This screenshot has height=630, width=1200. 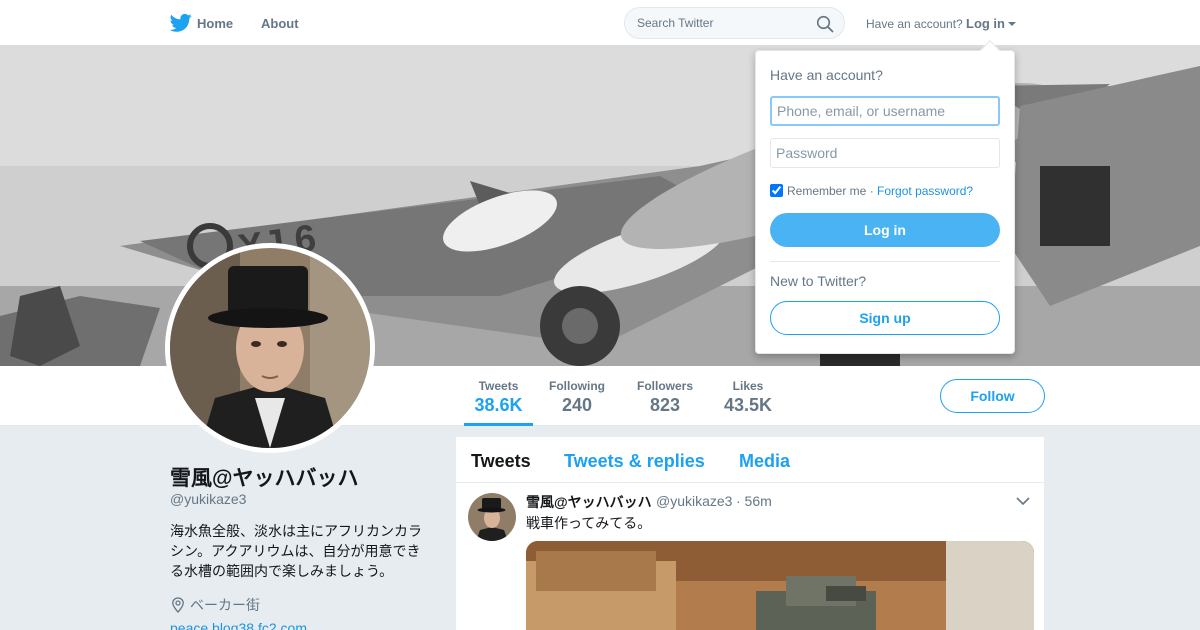 What do you see at coordinates (776, 190) in the screenshot?
I see `remember-me-checkbox` at bounding box center [776, 190].